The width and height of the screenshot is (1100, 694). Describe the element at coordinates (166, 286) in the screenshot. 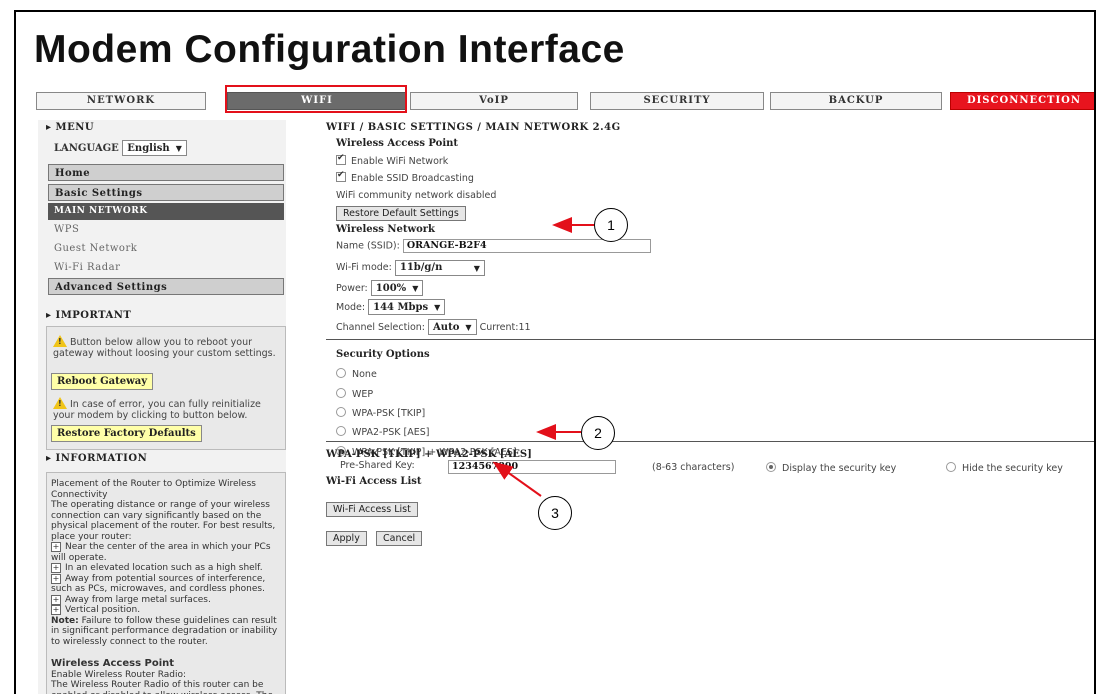

I see `menu-advanced-settings: Advanced Settings` at that location.